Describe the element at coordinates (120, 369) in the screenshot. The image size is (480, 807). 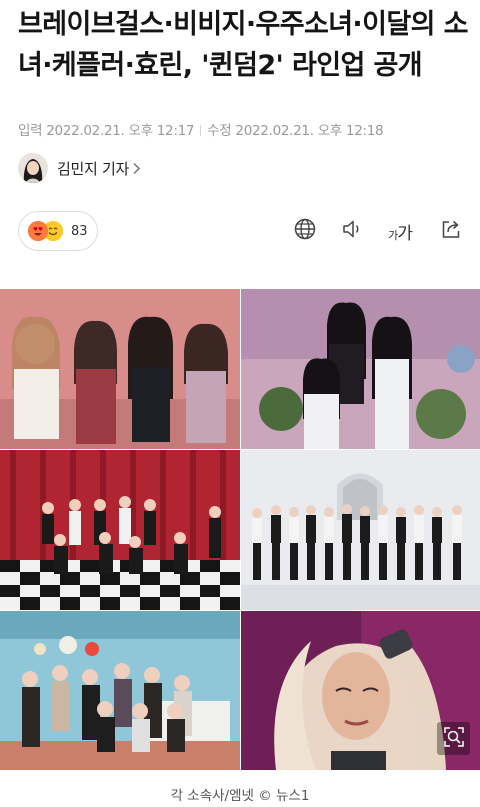
I see `photo-brave-girls` at that location.